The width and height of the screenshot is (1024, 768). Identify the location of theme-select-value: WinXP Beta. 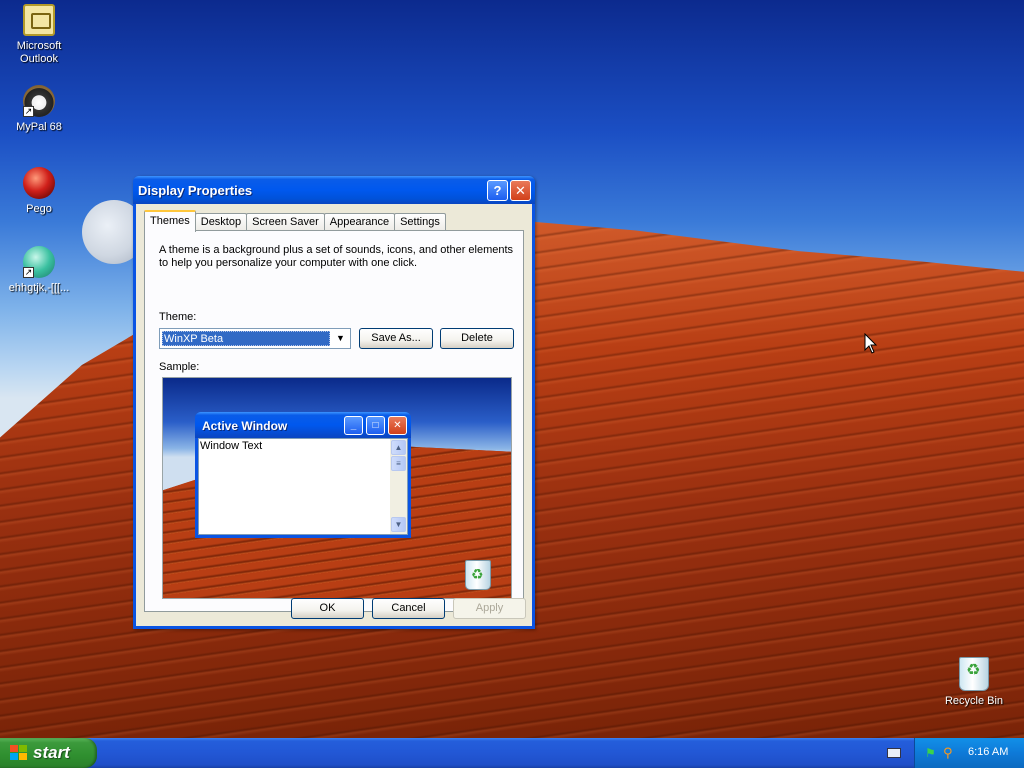
(246, 338).